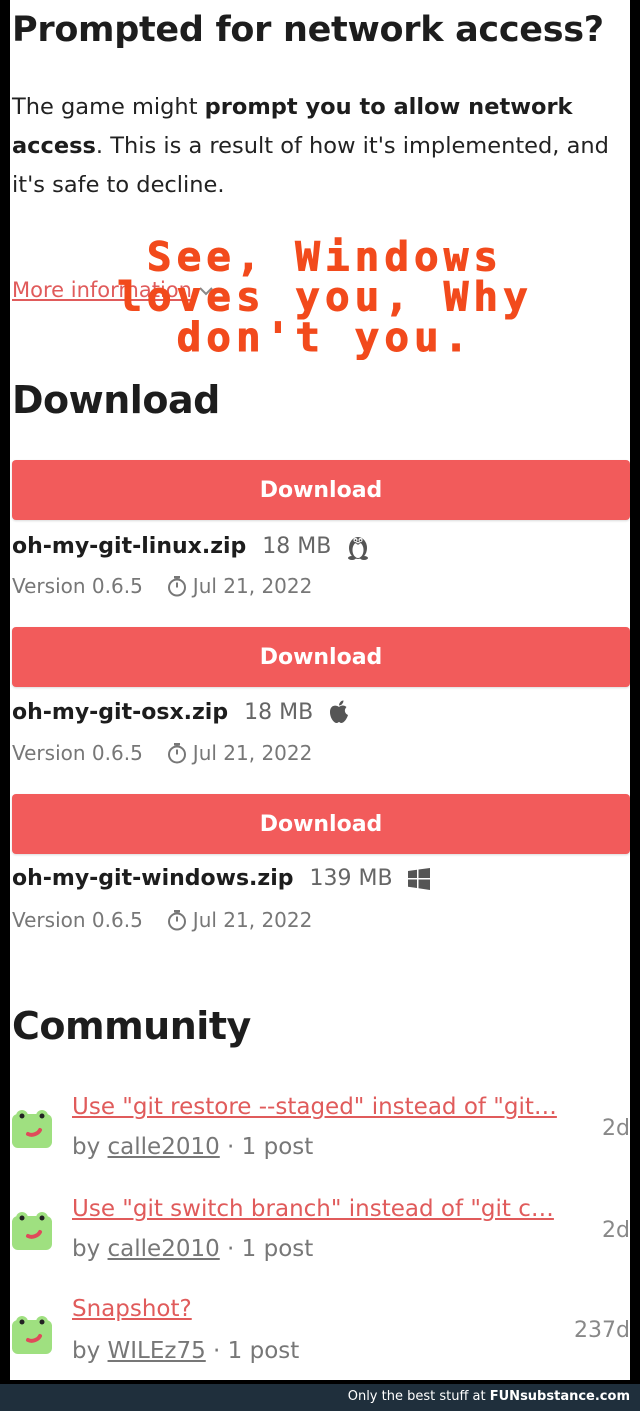 Image resolution: width=640 pixels, height=1411 pixels. What do you see at coordinates (351, 878) in the screenshot?
I see `file-size: 139 MB` at bounding box center [351, 878].